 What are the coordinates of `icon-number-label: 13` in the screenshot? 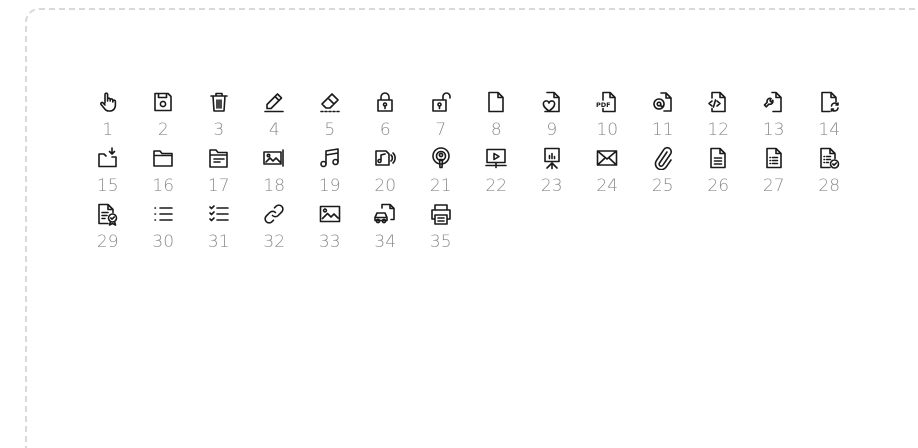 It's located at (773, 130).